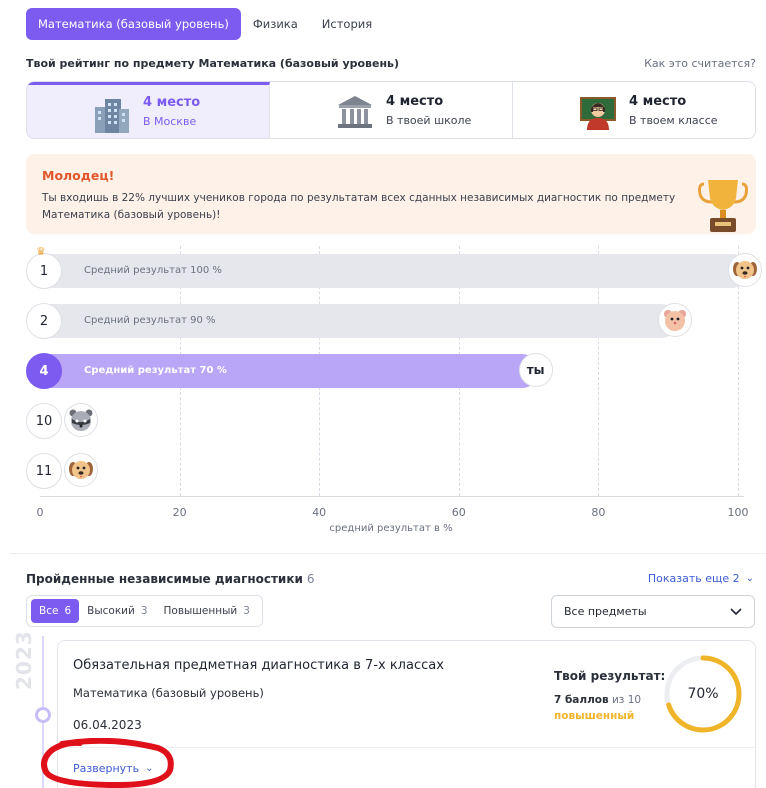 This screenshot has width=766, height=788. What do you see at coordinates (164, 579) in the screenshot?
I see `diagnostics-title-text: Пройденные независимые диагностики` at bounding box center [164, 579].